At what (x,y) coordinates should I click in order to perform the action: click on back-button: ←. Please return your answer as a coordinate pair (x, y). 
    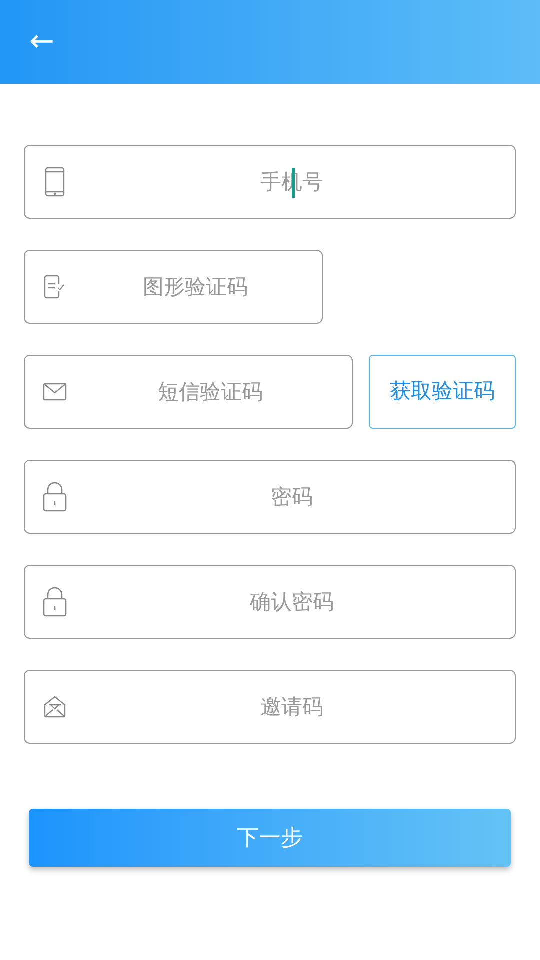
    Looking at the image, I should click on (42, 42).